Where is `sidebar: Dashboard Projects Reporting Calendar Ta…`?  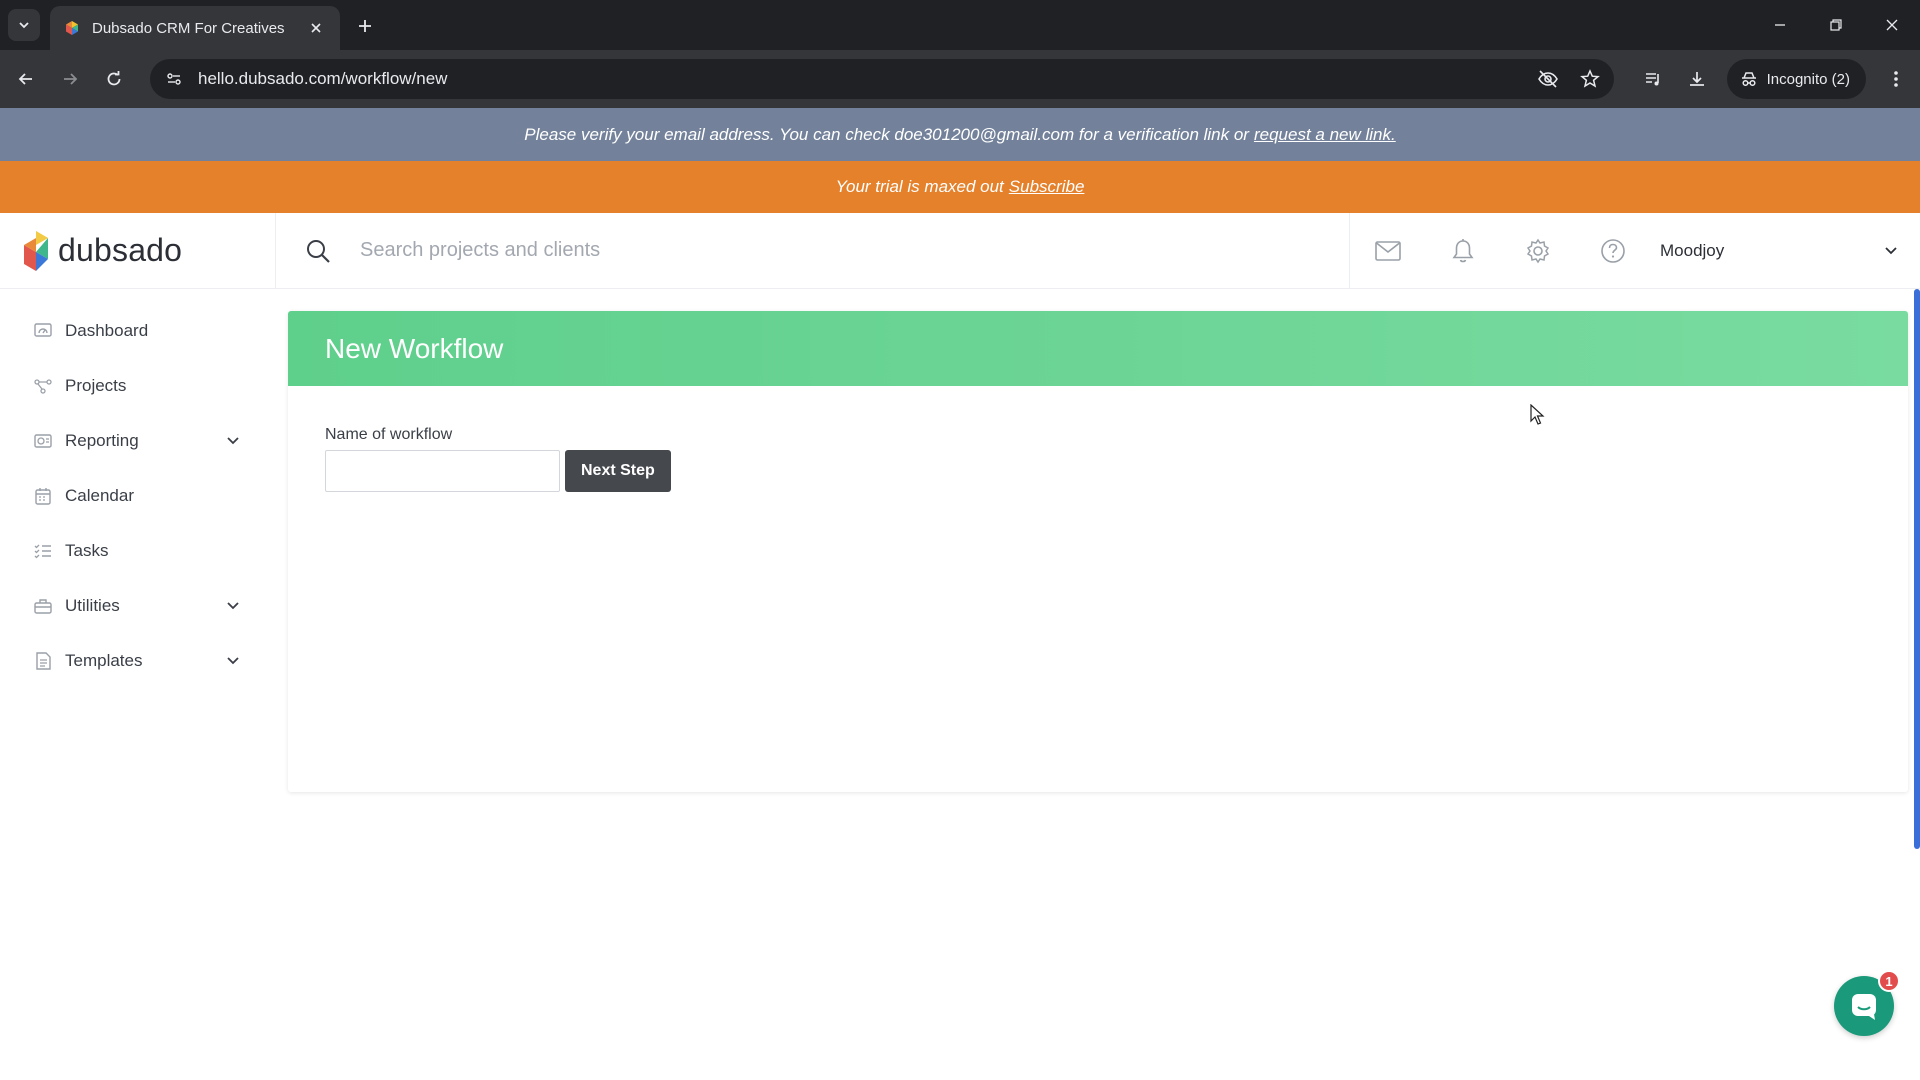
sidebar: Dashboard Projects Reporting Calendar Ta… is located at coordinates (138, 674).